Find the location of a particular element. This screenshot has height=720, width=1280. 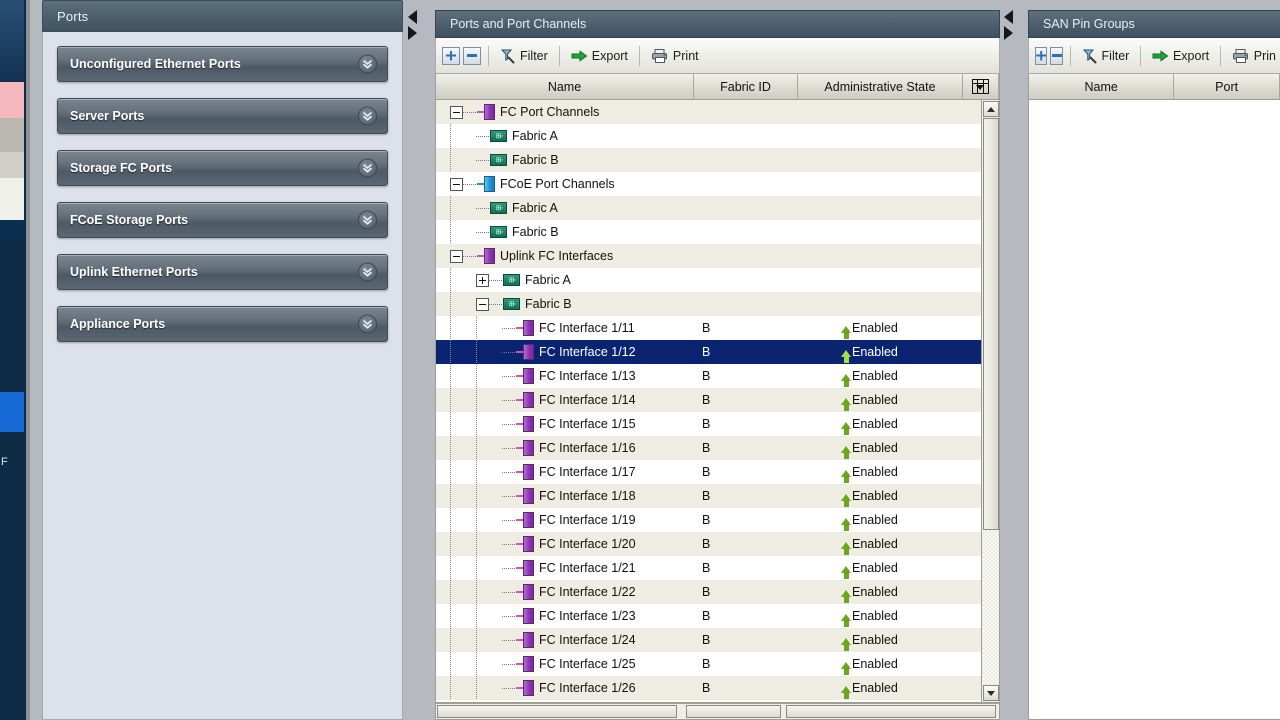

table-row: FC Interface 1/14 B Enabled is located at coordinates (708, 400).